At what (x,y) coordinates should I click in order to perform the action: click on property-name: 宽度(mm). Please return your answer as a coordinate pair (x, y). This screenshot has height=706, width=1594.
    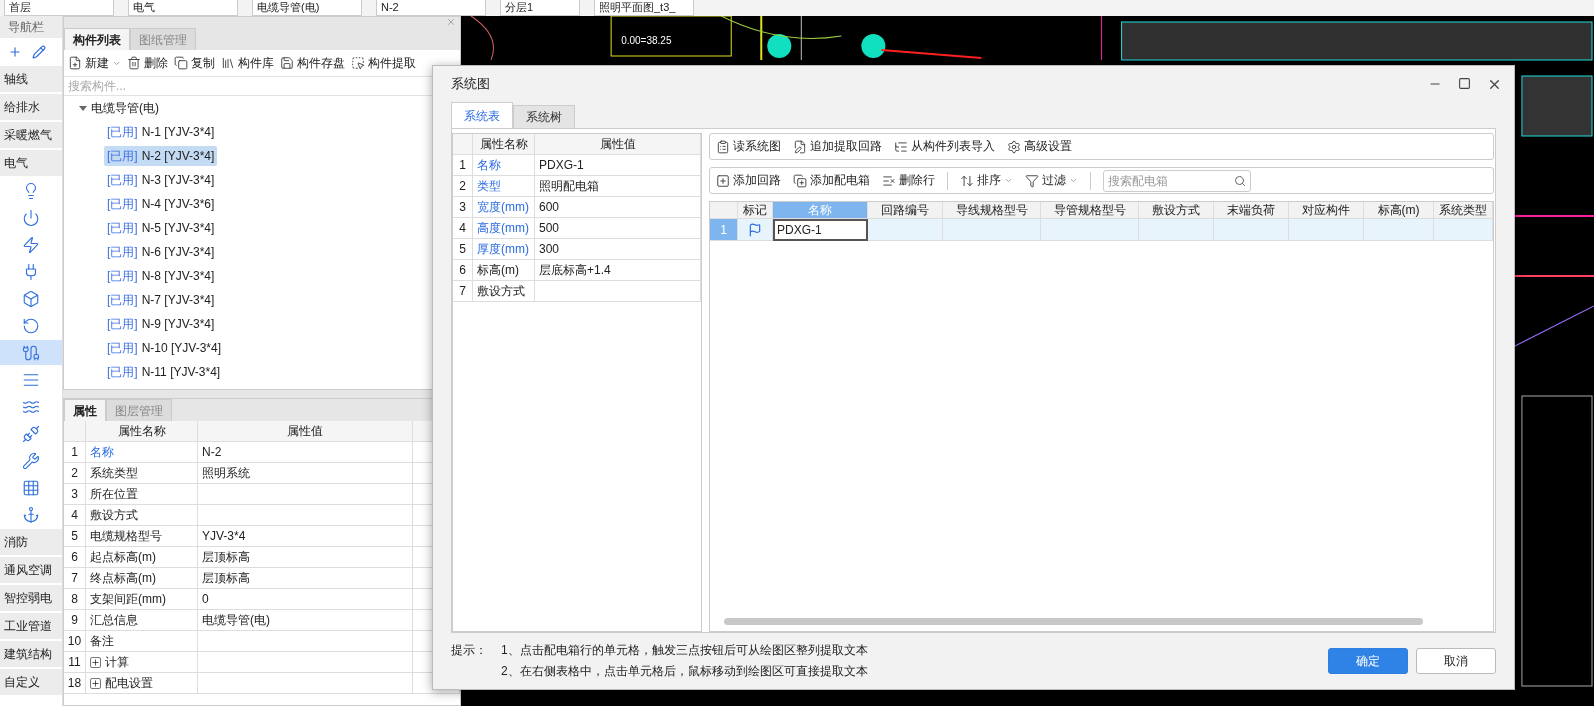
    Looking at the image, I should click on (504, 207).